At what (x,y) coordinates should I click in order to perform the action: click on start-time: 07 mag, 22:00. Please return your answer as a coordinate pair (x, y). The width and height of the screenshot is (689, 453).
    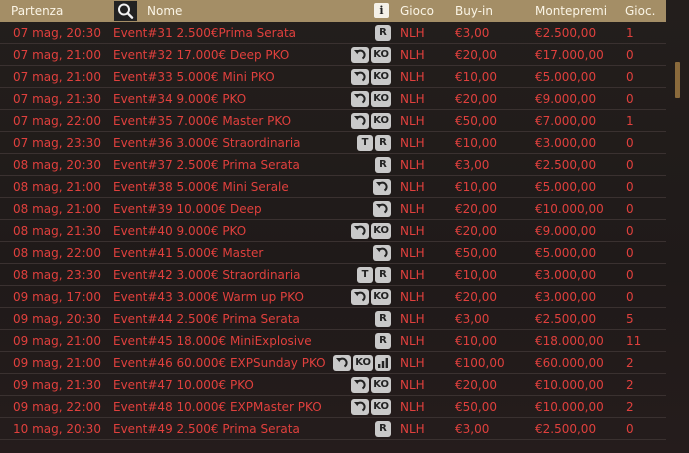
    Looking at the image, I should click on (57, 121).